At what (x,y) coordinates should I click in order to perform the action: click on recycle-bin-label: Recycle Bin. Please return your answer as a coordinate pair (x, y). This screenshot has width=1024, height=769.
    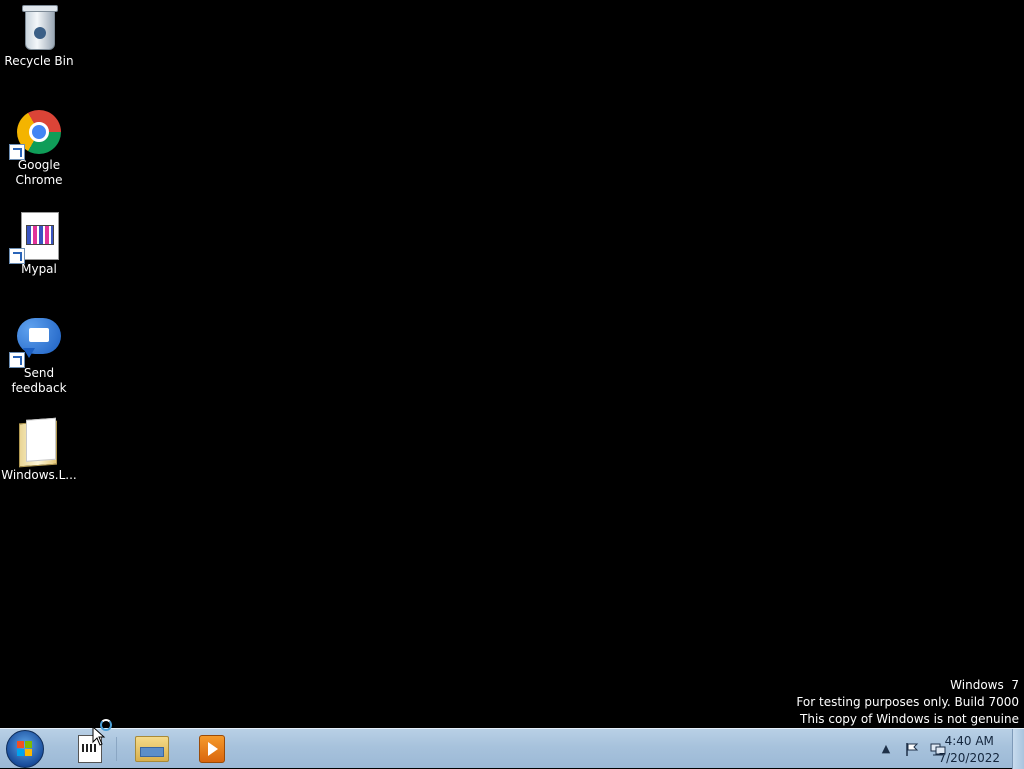
    Looking at the image, I should click on (39, 61).